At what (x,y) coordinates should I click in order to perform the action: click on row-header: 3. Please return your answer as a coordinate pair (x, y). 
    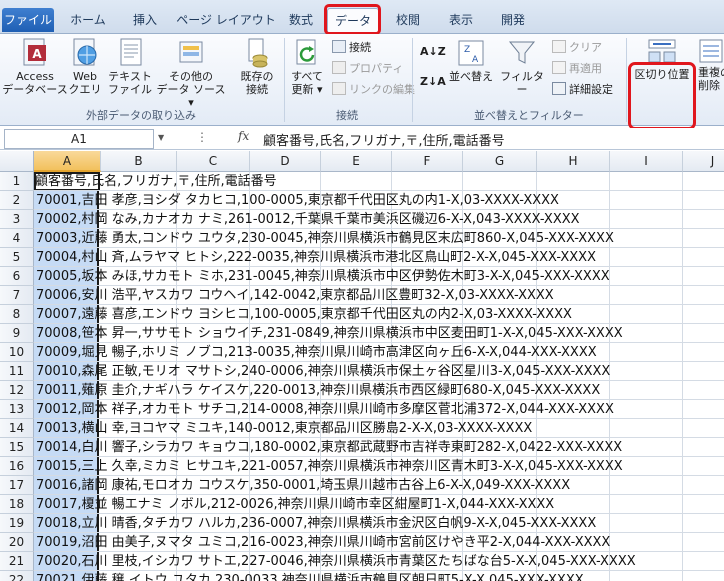
    Looking at the image, I should click on (17, 219).